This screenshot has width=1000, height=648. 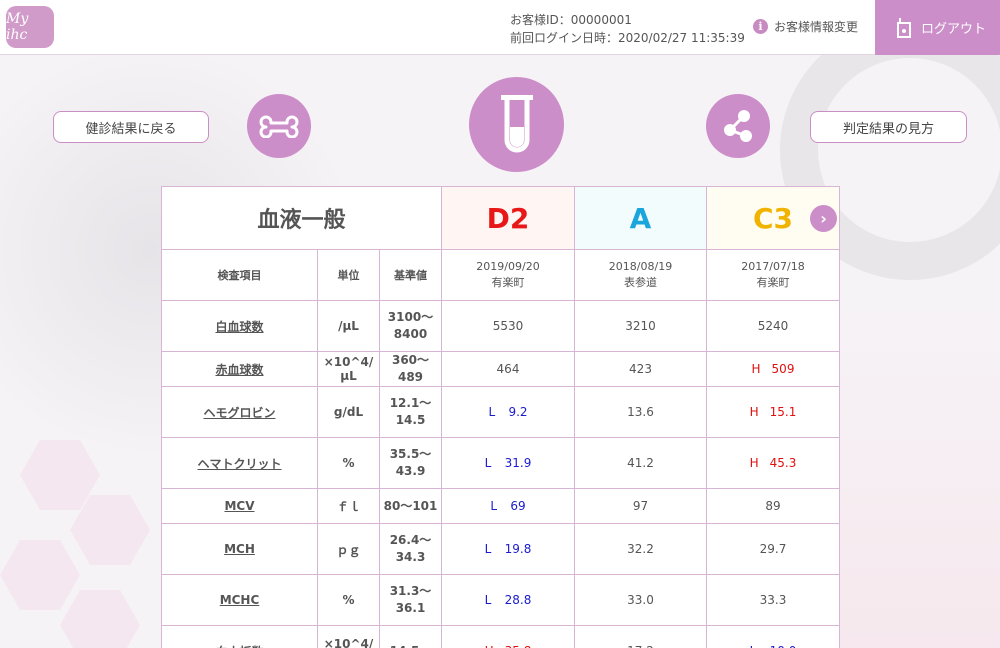 I want to click on molecule-category-button, so click(x=738, y=126).